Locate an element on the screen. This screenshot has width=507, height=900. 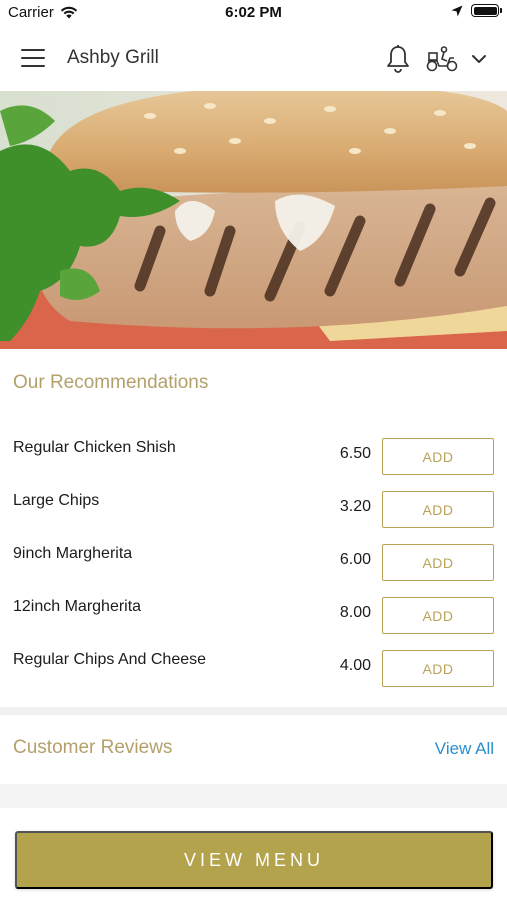
list-item: Regular Chicken Shish 6.50 ADD is located at coordinates (253, 454).